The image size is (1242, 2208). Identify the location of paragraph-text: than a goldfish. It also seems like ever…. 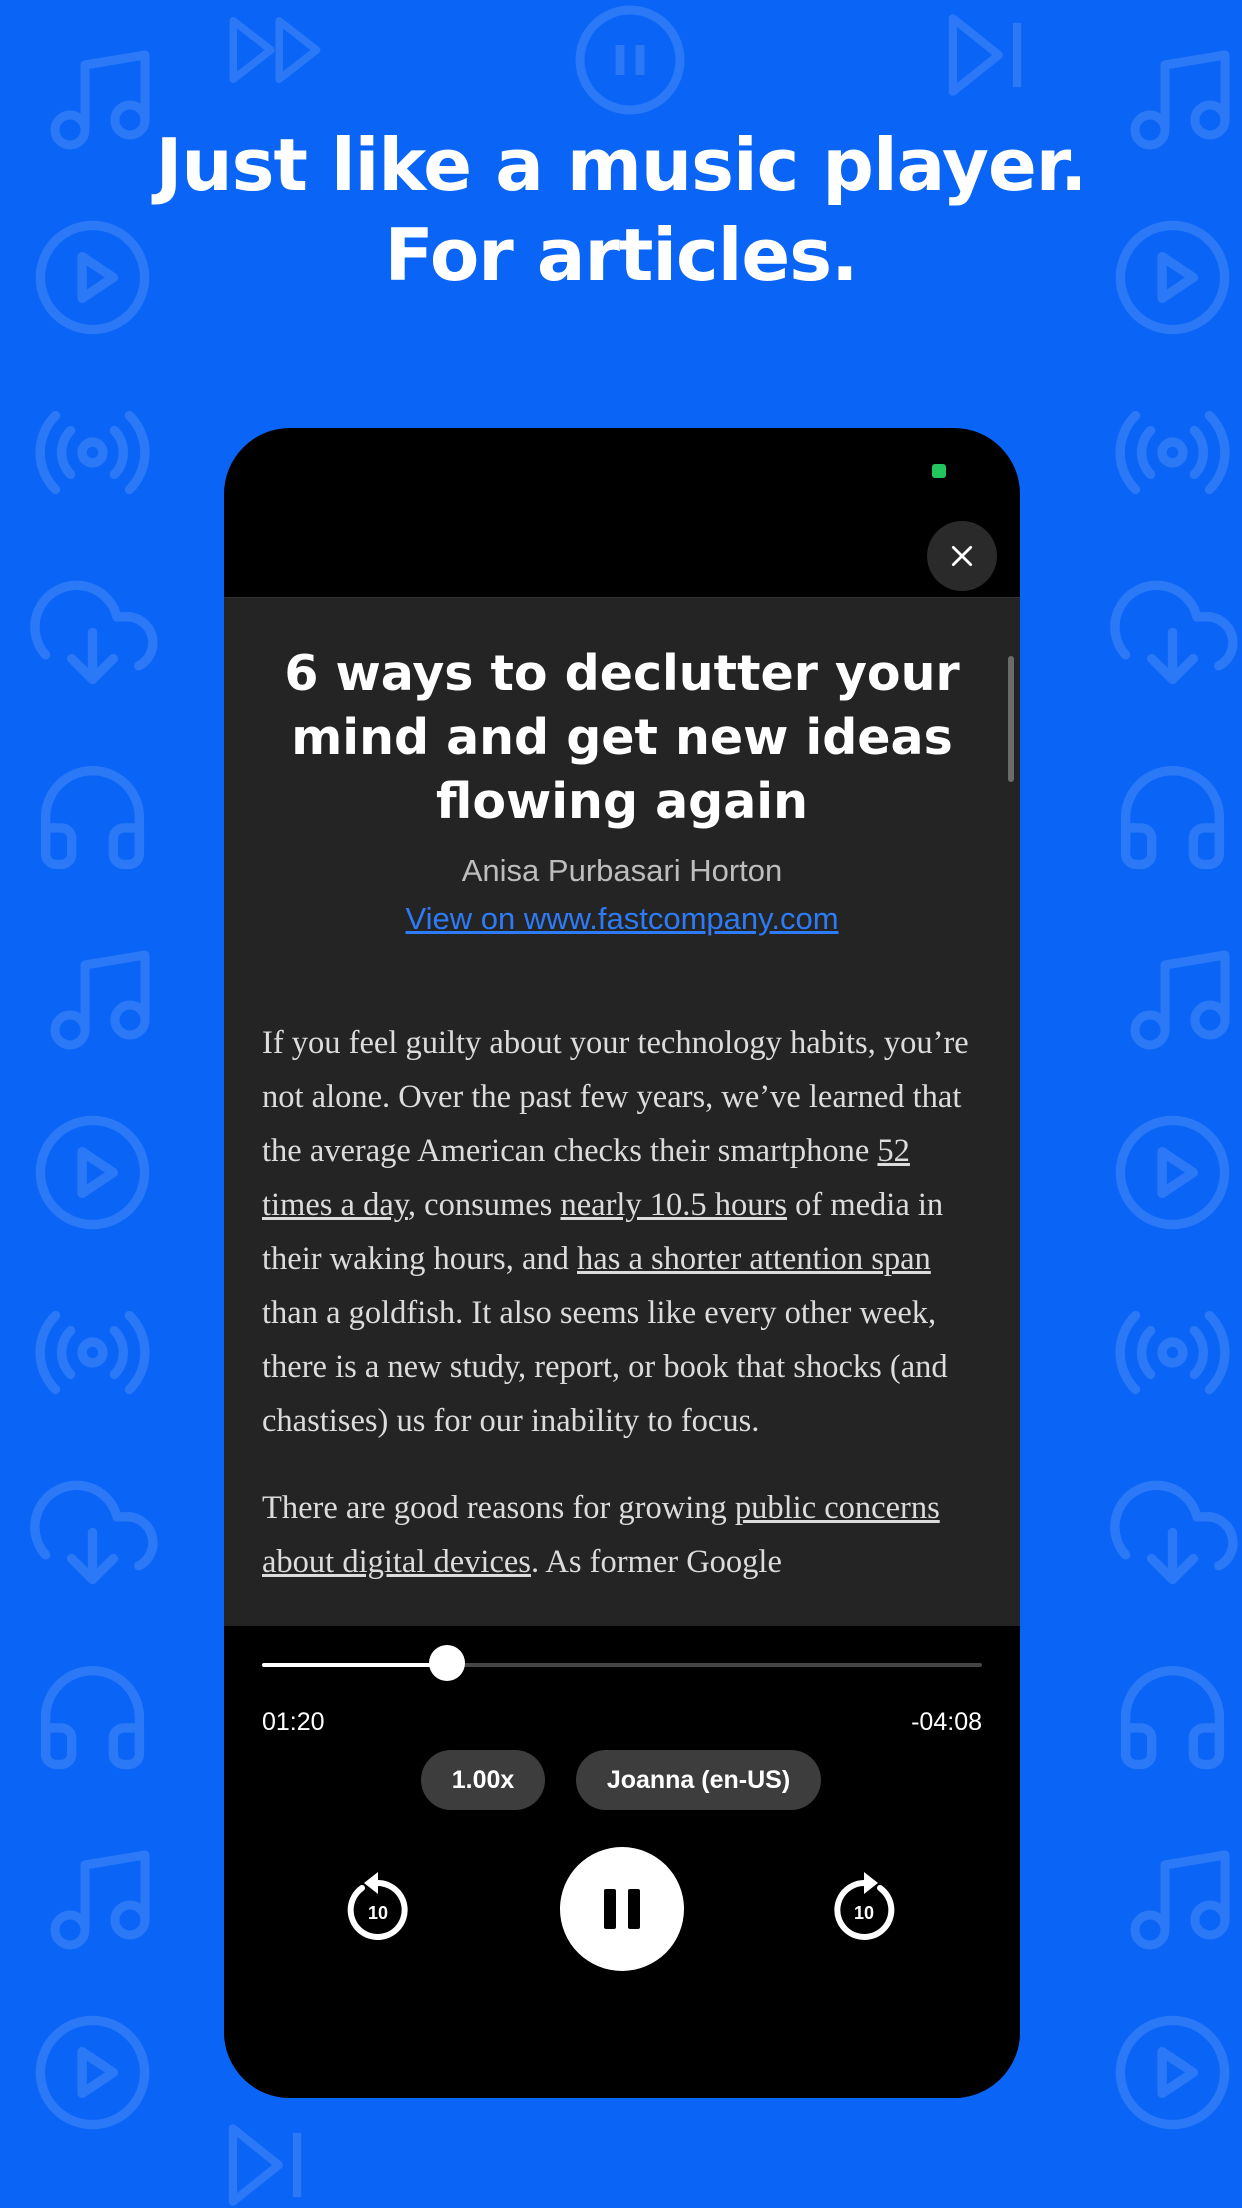
(605, 1367).